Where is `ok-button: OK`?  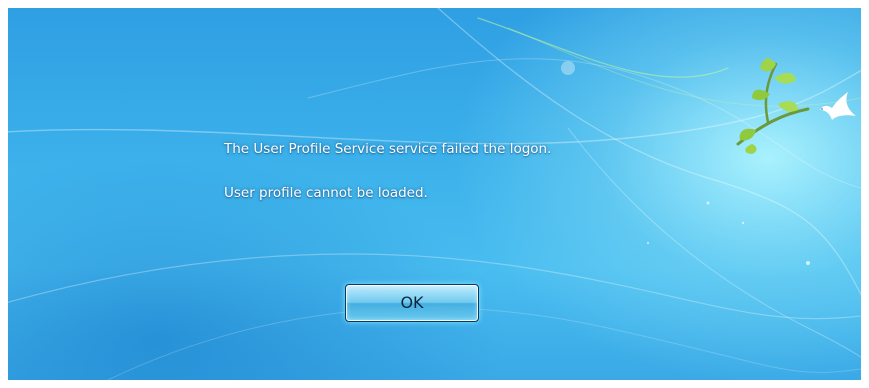 ok-button: OK is located at coordinates (412, 303).